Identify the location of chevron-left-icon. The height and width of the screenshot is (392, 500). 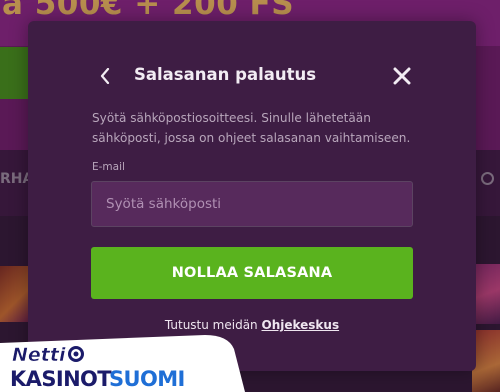
(105, 76).